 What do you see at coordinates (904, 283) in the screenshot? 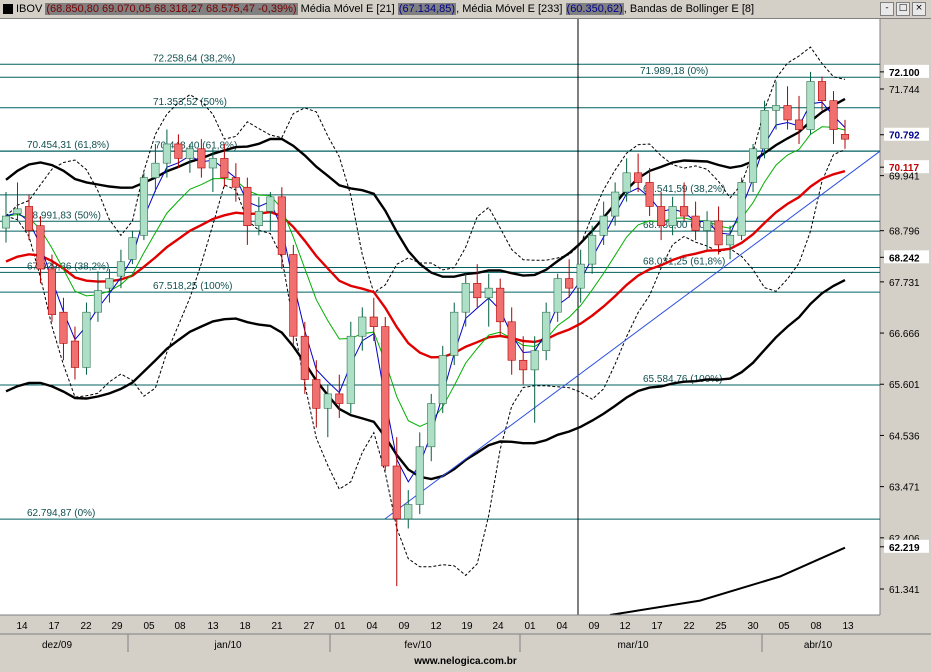
I see `y-tick-label: 67.731` at bounding box center [904, 283].